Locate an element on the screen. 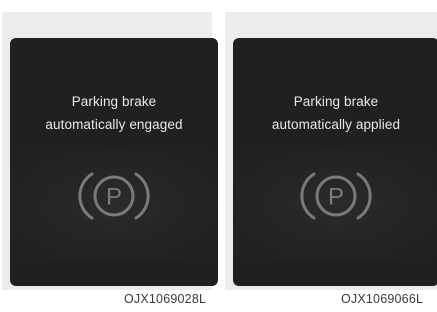 The height and width of the screenshot is (312, 437). message-line-2: automatically applied is located at coordinates (336, 124).